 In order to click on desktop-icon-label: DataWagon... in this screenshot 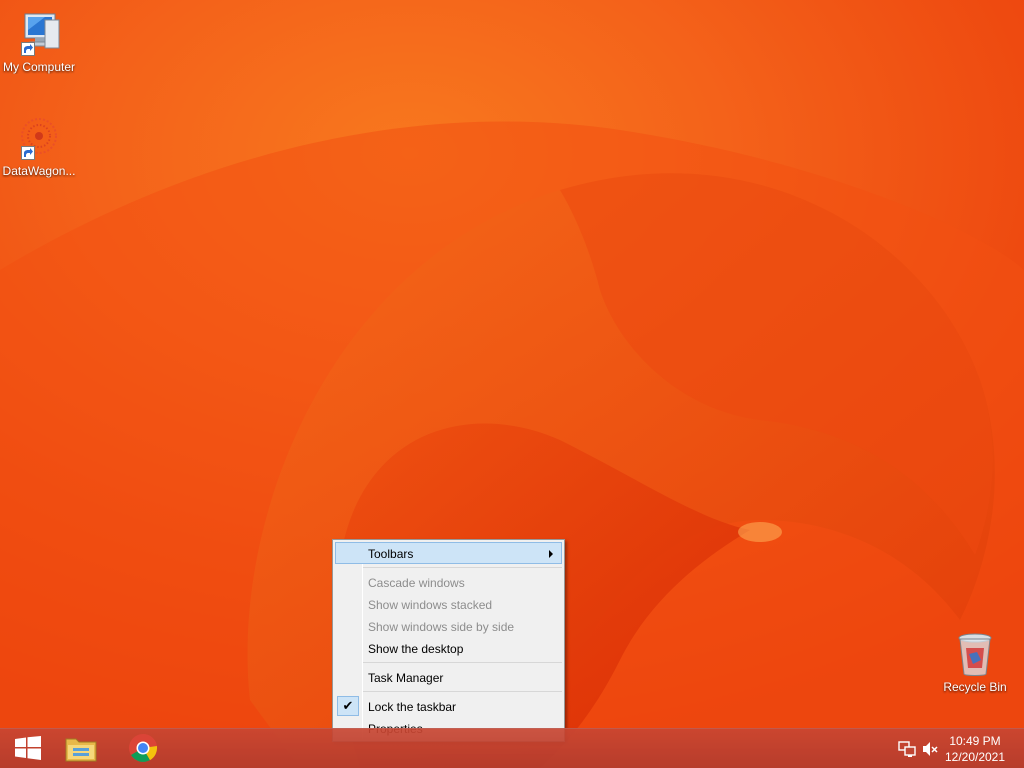, I will do `click(39, 171)`.